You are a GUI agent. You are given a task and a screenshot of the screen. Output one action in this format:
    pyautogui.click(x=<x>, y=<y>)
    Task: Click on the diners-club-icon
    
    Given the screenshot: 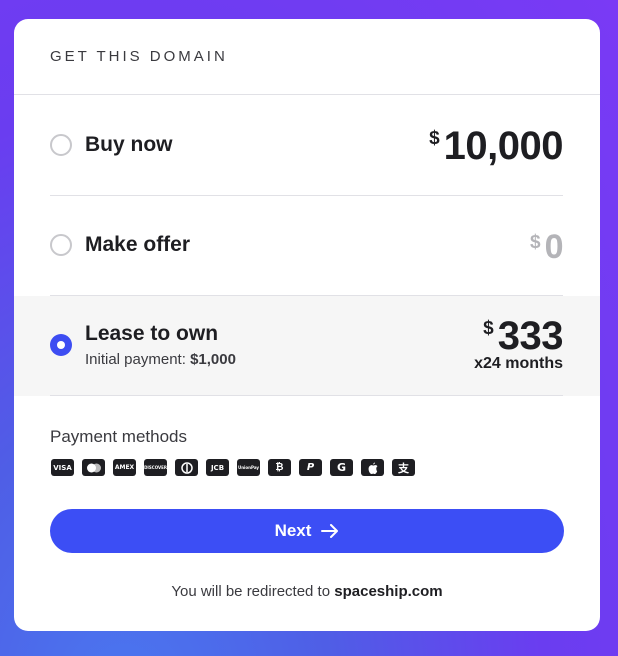 What is the action you would take?
    pyautogui.click(x=186, y=467)
    